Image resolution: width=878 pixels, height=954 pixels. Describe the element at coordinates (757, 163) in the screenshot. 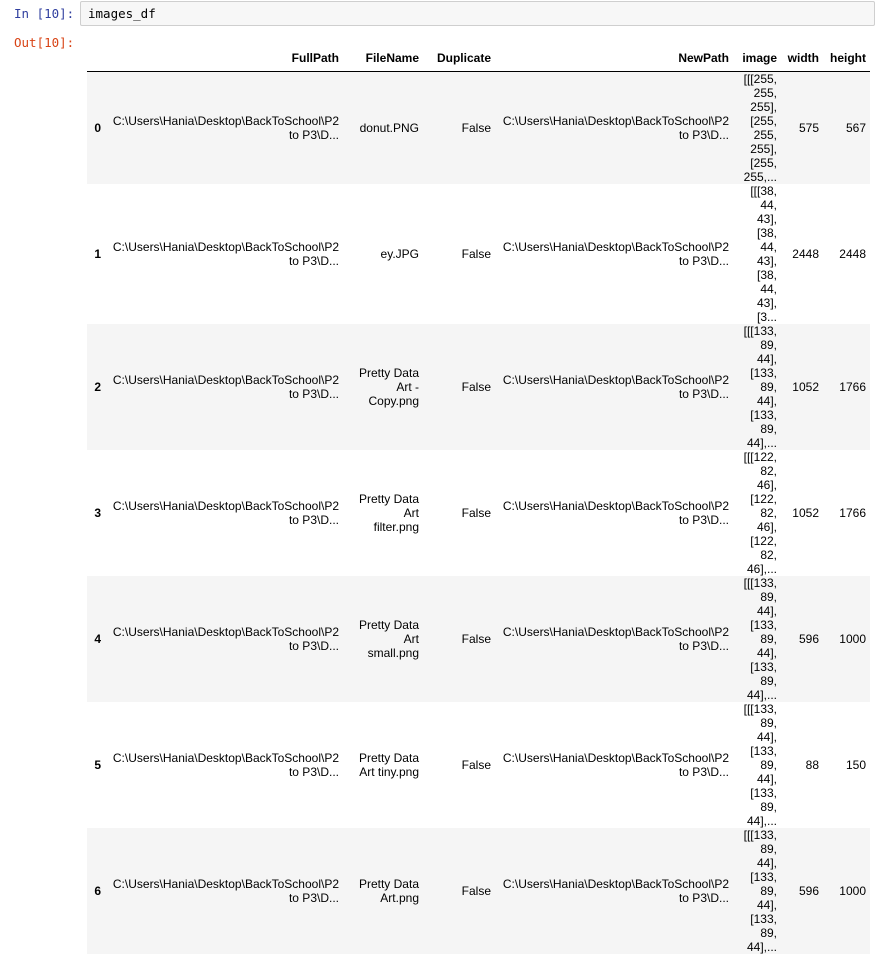

I see `image-cell-line: [255,` at that location.